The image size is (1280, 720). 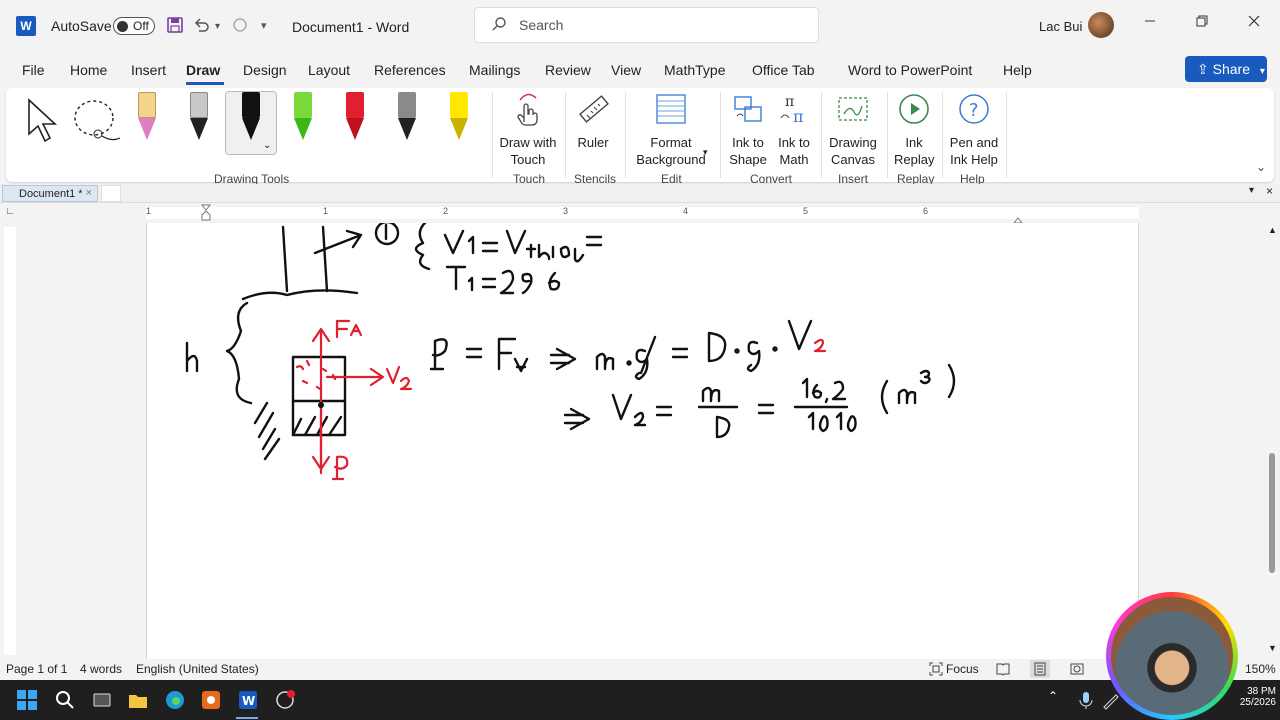 I want to click on share-label: Share, so click(x=1231, y=69).